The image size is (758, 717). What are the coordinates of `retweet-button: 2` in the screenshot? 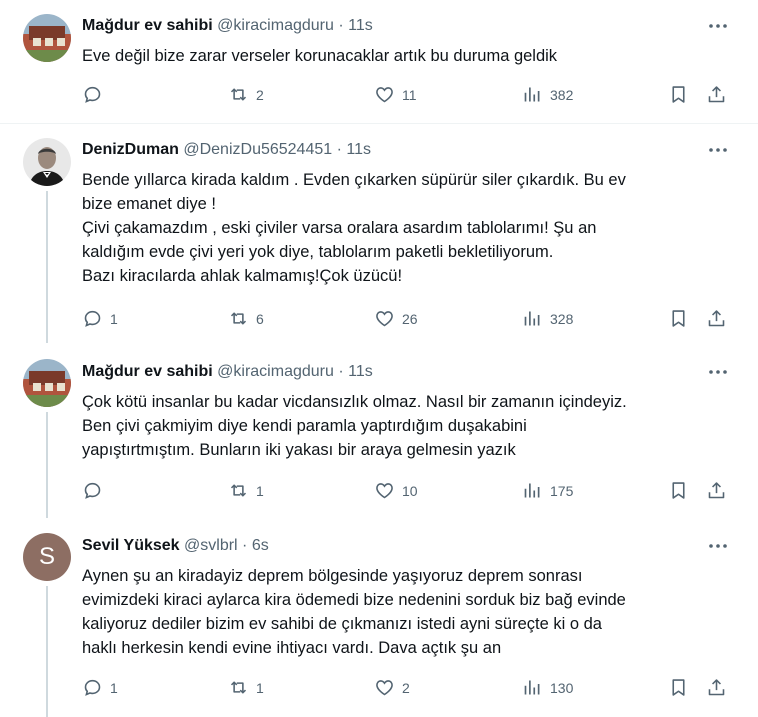 It's located at (246, 94).